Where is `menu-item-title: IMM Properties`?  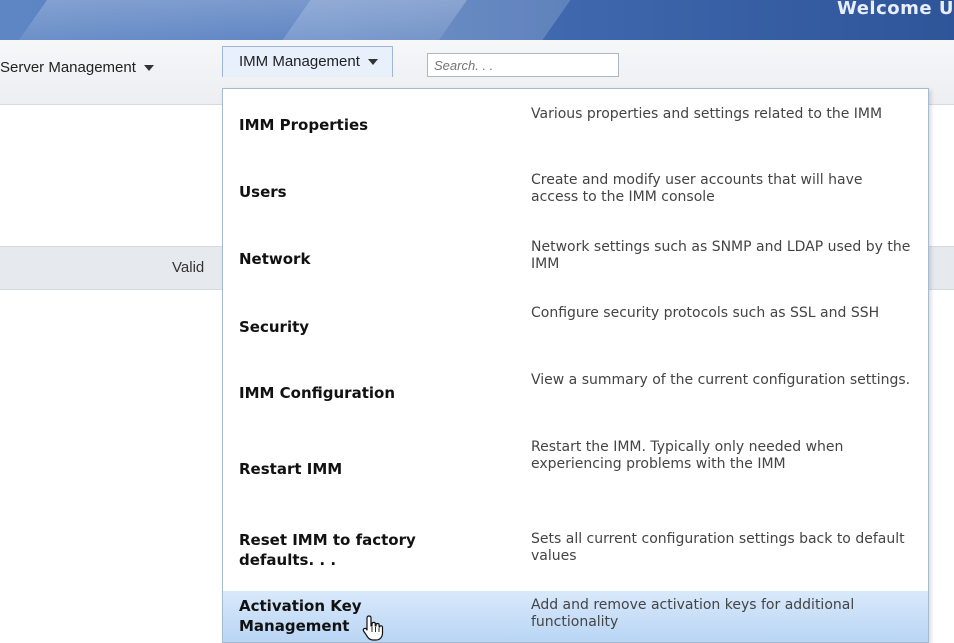 menu-item-title: IMM Properties is located at coordinates (304, 125).